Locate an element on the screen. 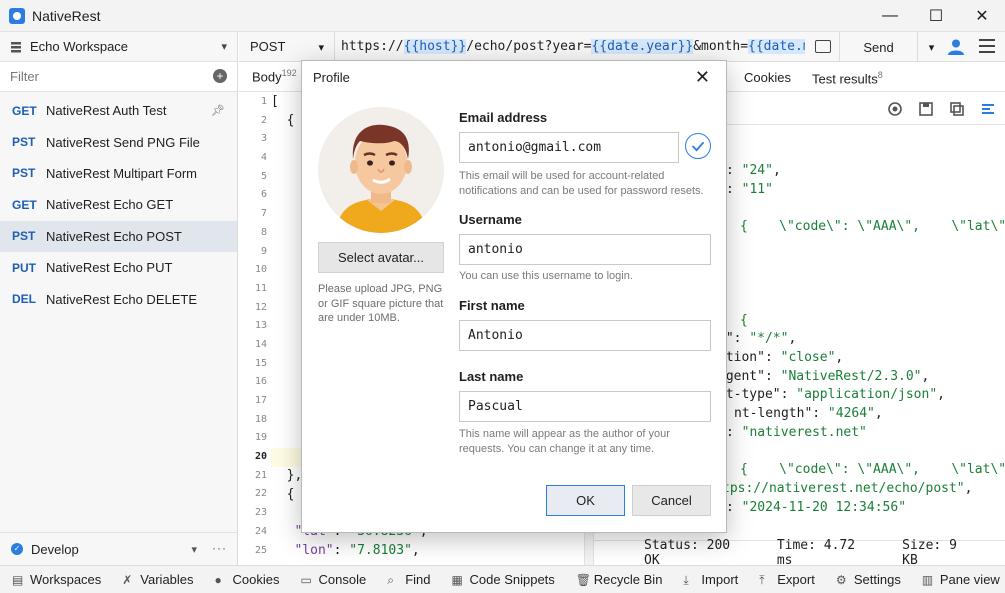  request-name: NativeRest Auth Test is located at coordinates (106, 111).